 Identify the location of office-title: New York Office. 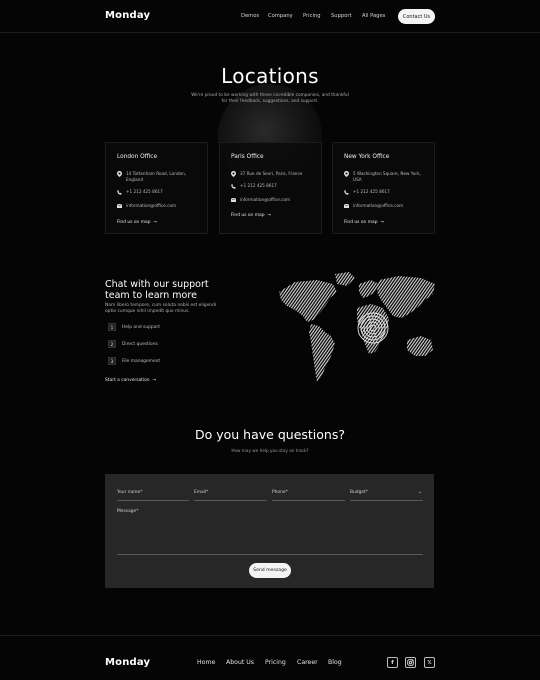
(367, 157).